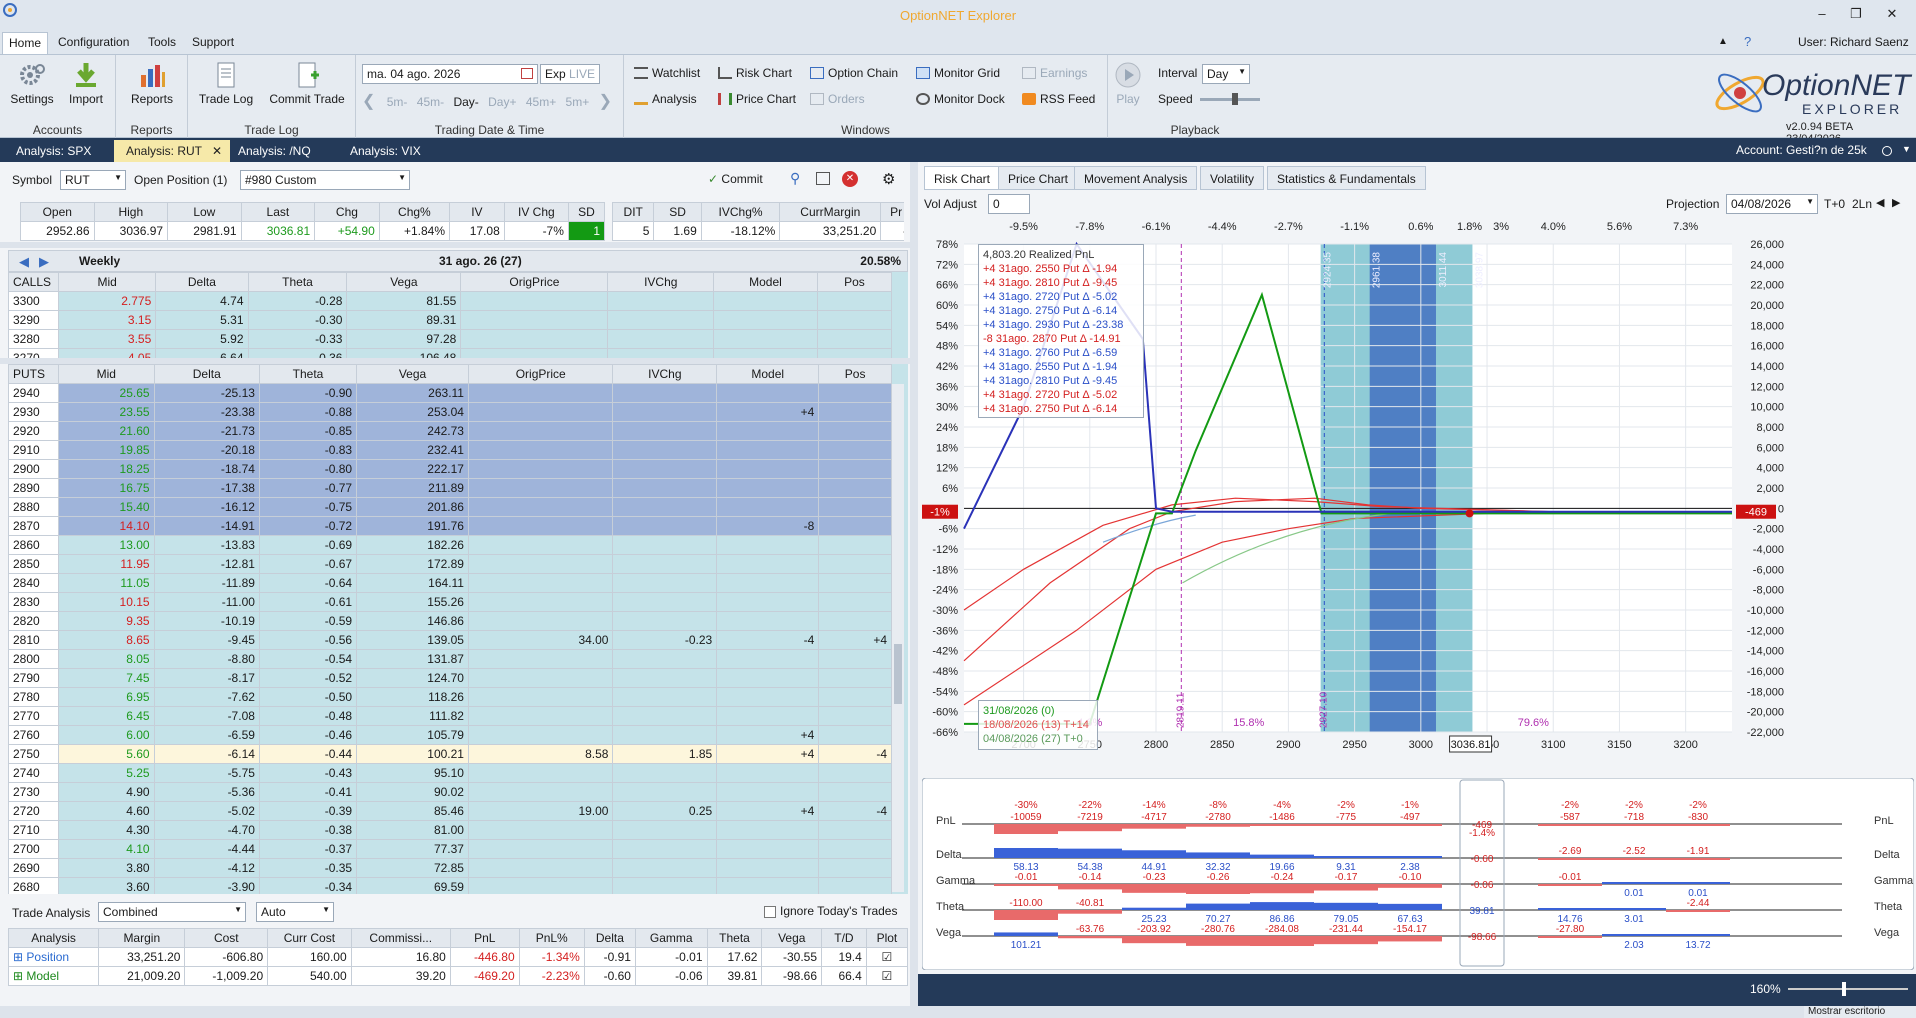  I want to click on plot-checkbox: ☑, so click(887, 957).